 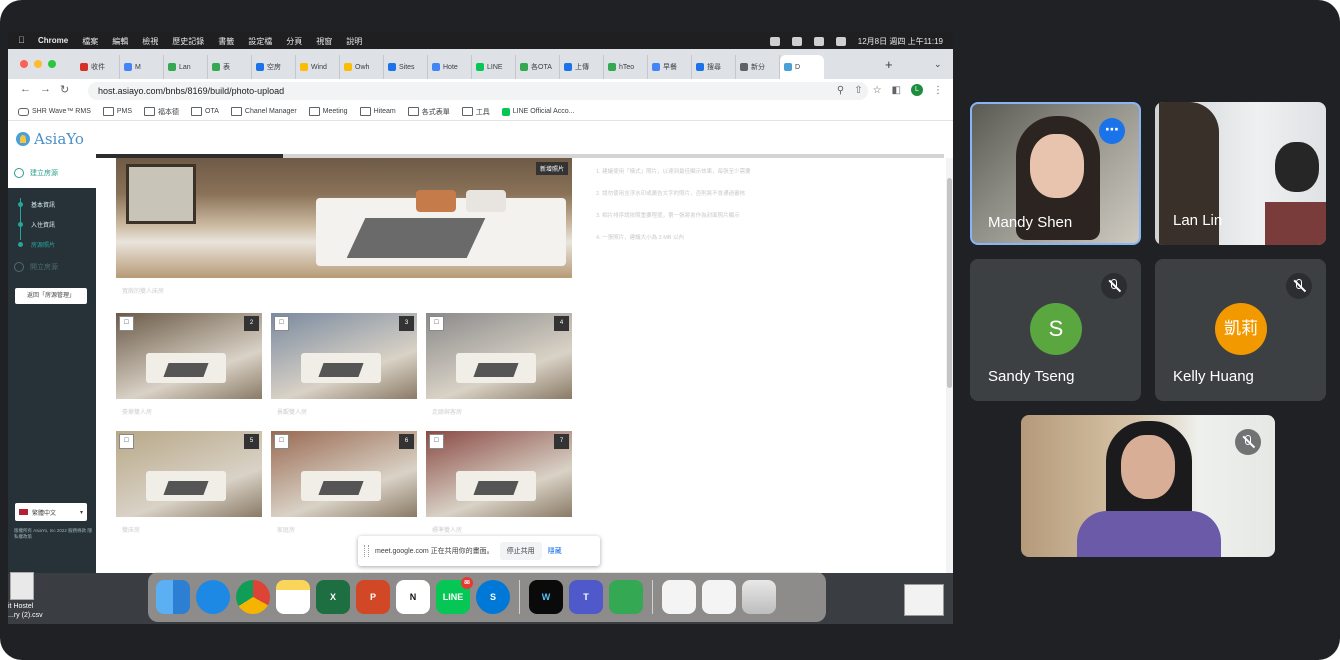 I want to click on menu-item: Chrome, so click(x=53, y=41).